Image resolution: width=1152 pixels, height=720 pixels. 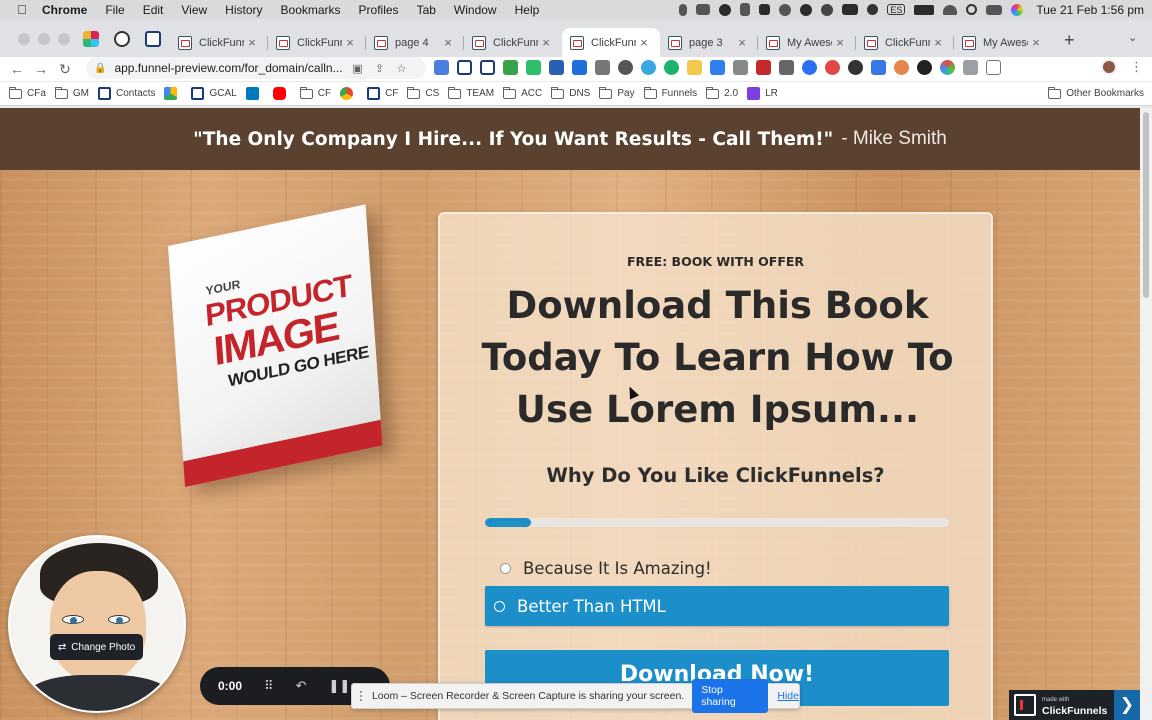 What do you see at coordinates (762, 93) in the screenshot?
I see `bookmark-lr: LR` at bounding box center [762, 93].